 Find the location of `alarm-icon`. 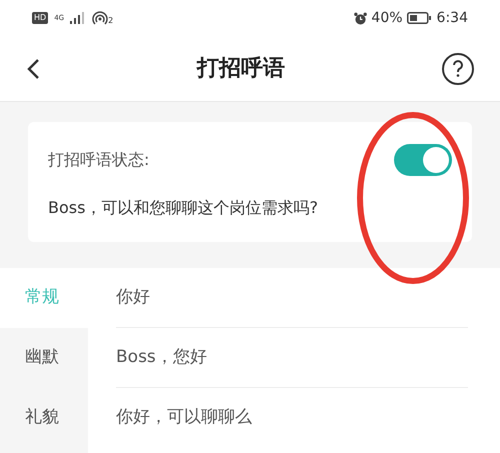

alarm-icon is located at coordinates (361, 18).